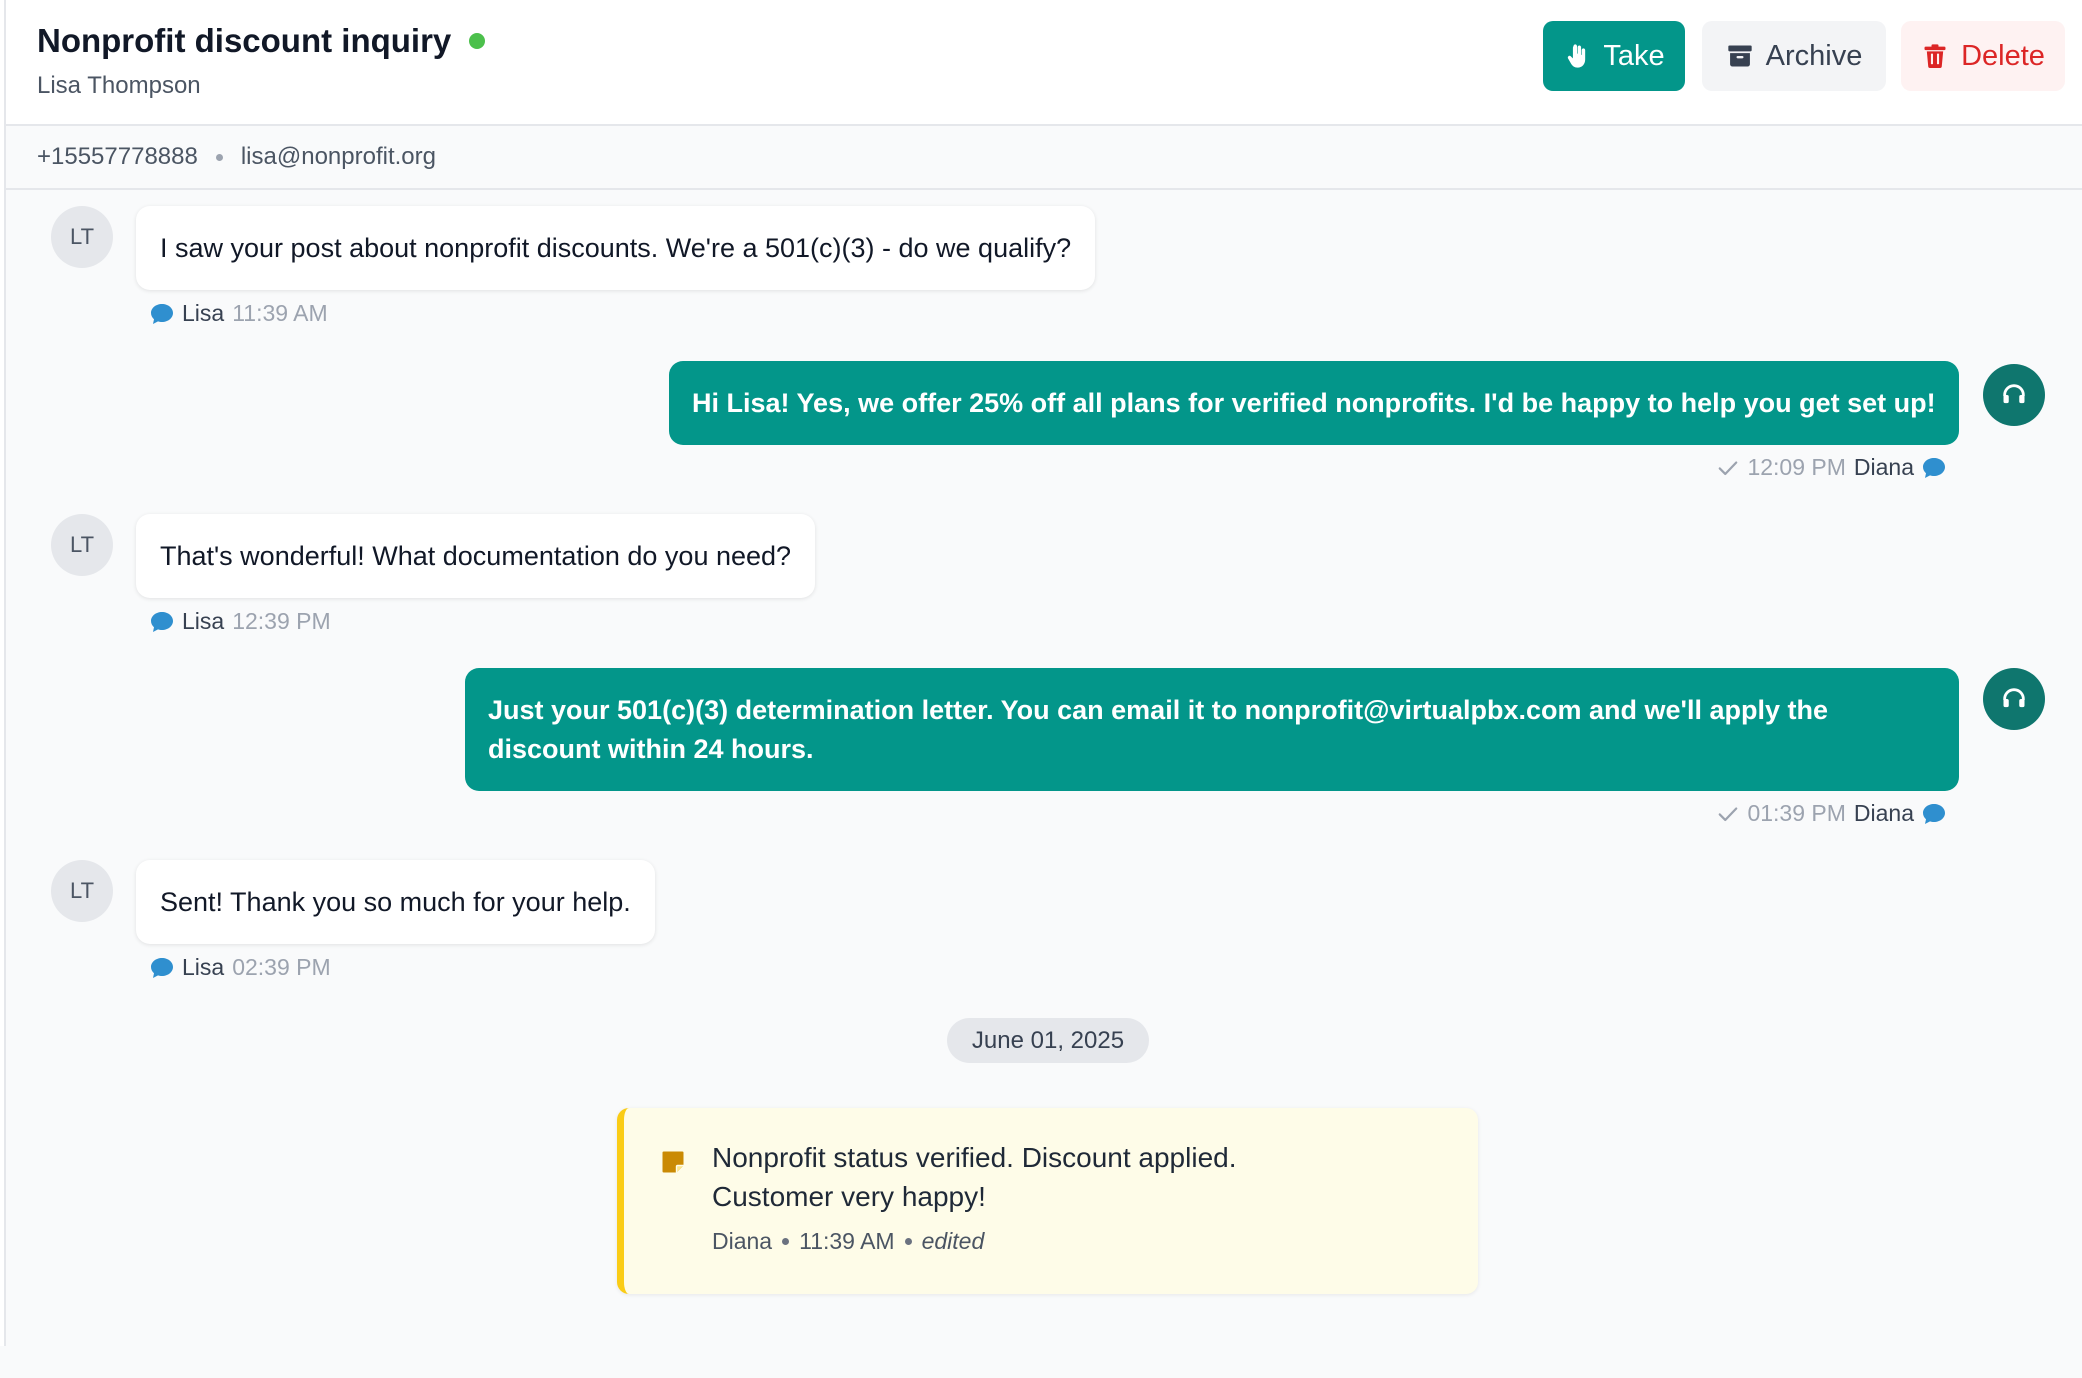 This screenshot has height=1378, width=2082. I want to click on delete-button: Delete, so click(1983, 56).